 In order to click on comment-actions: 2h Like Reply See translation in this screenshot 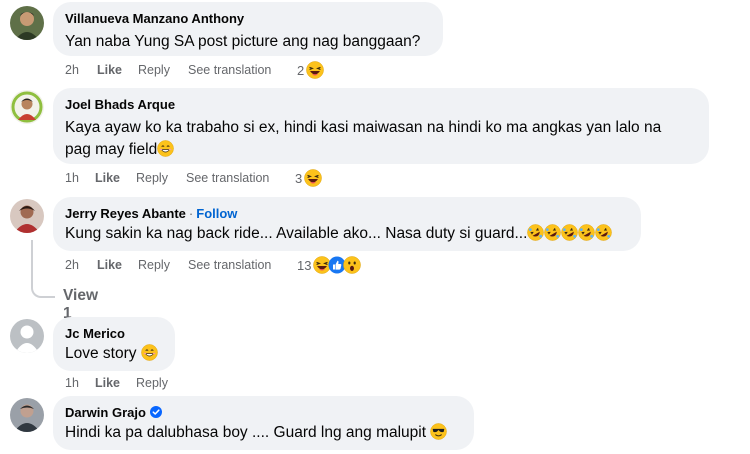, I will do `click(200, 71)`.